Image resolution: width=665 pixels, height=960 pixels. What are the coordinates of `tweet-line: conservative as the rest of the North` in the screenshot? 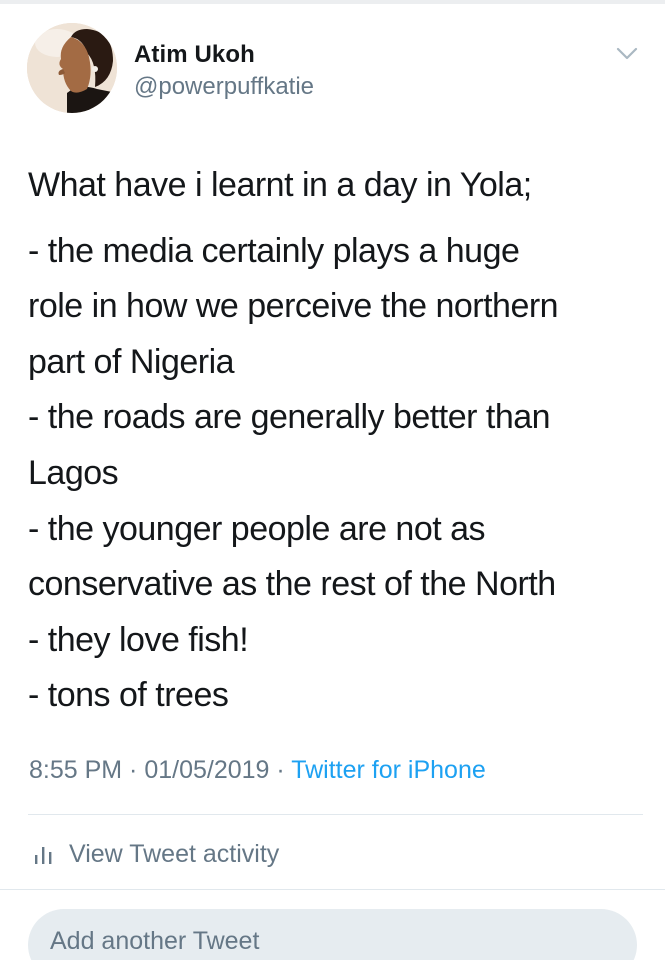 It's located at (292, 584).